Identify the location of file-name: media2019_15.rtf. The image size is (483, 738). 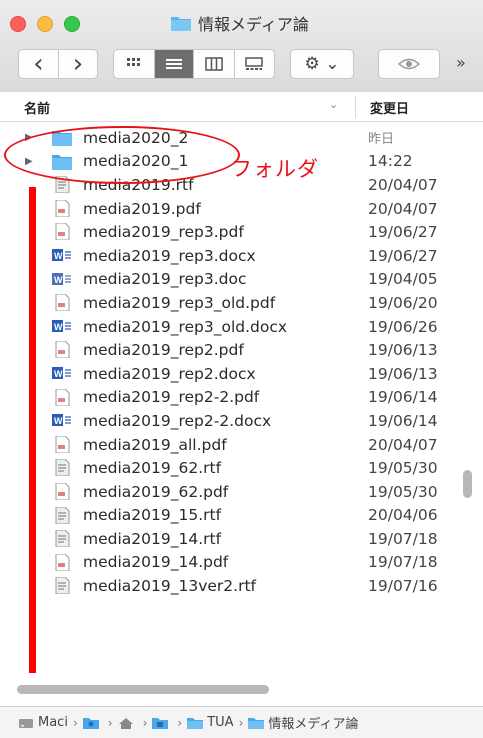
(152, 515).